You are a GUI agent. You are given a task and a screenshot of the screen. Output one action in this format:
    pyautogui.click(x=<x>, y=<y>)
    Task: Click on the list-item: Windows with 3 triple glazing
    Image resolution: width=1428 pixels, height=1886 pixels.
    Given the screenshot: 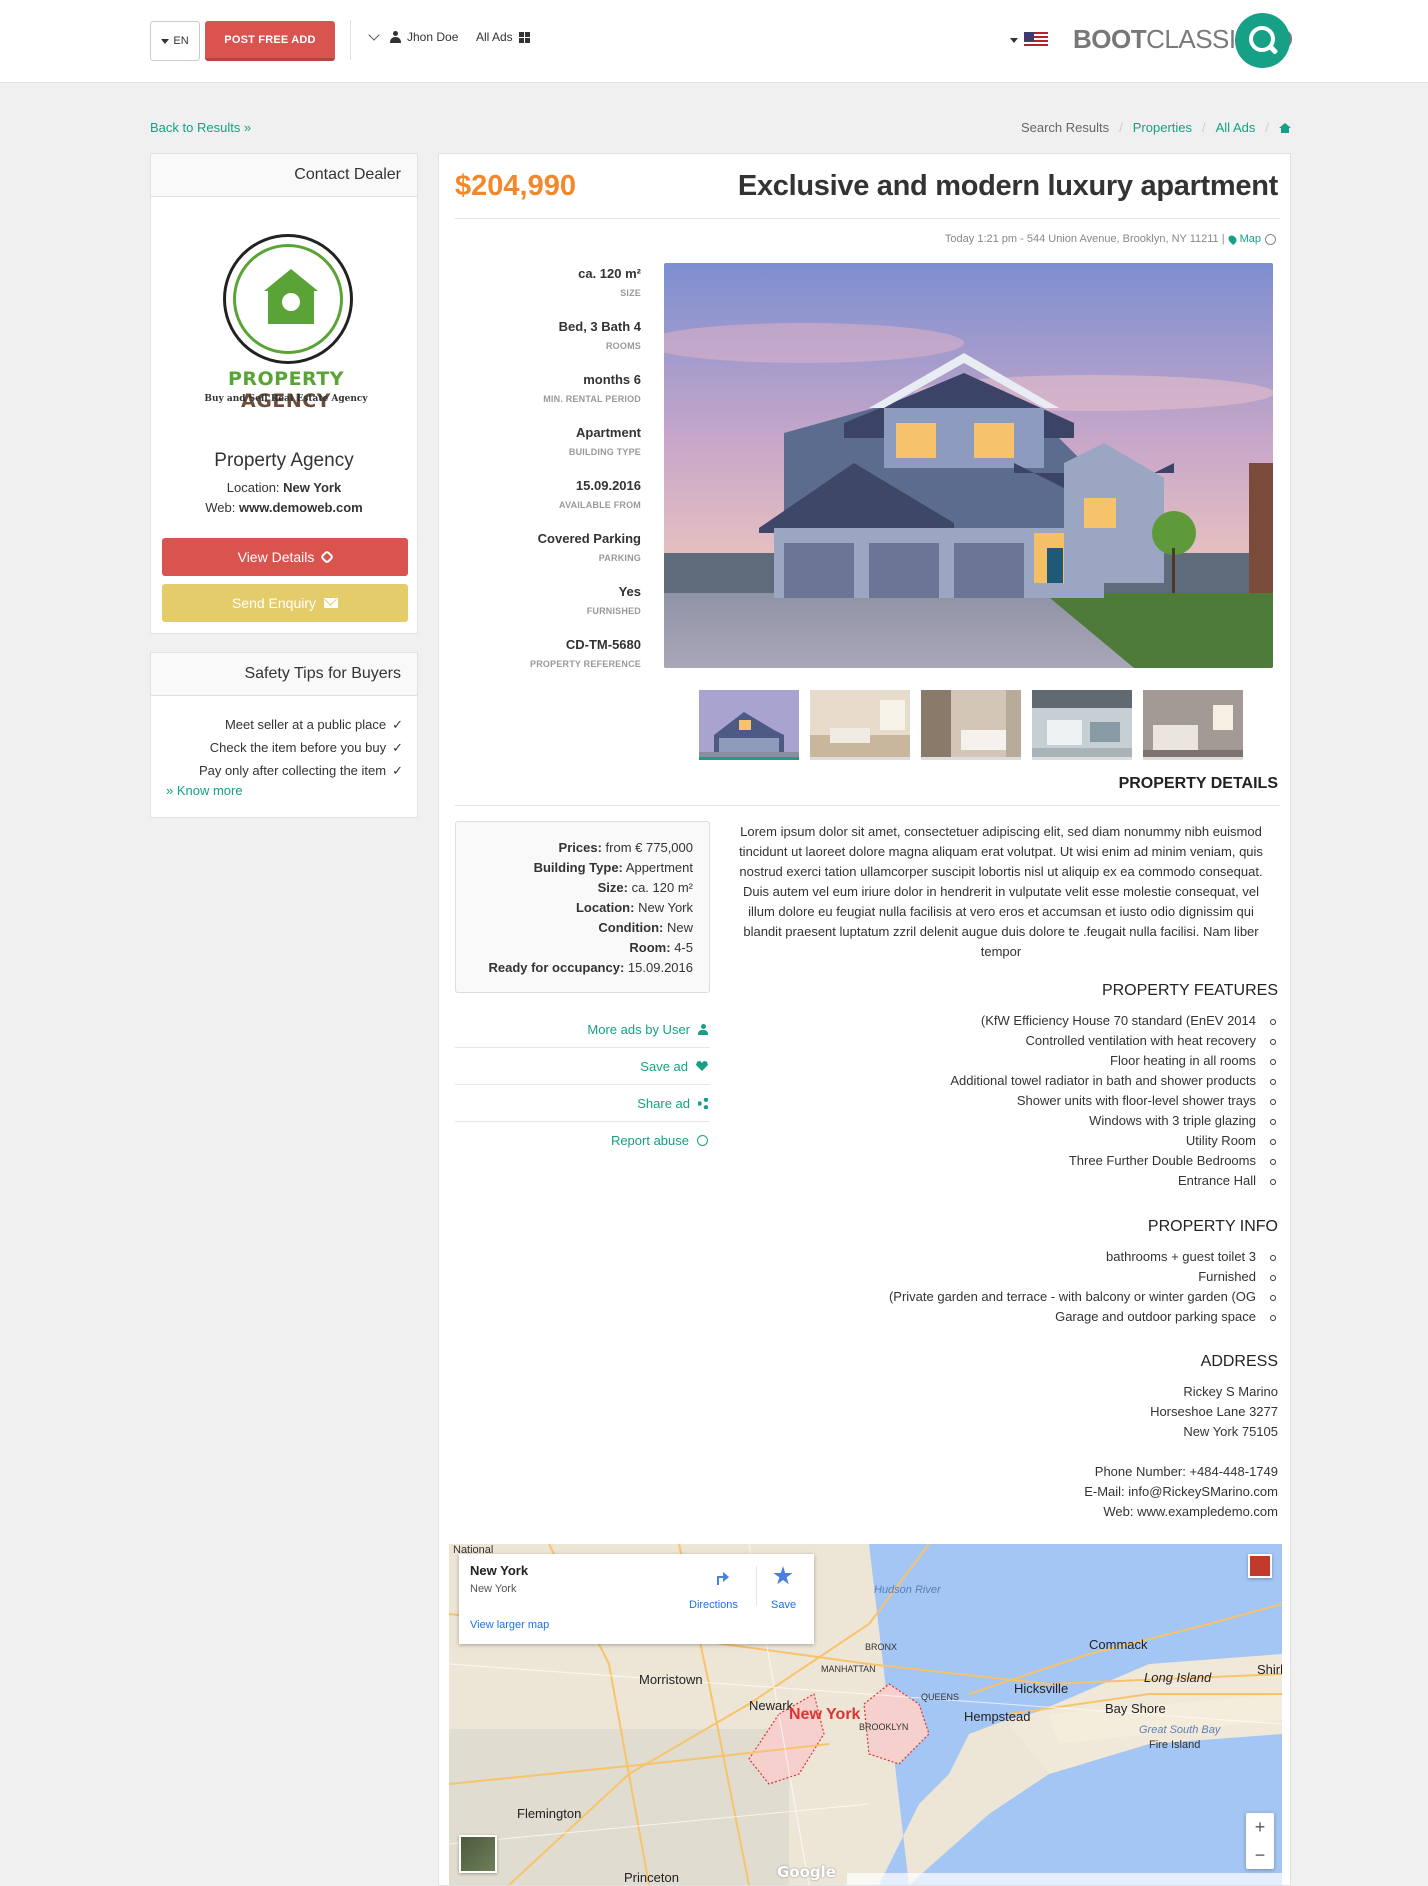 What is the action you would take?
    pyautogui.click(x=1113, y=1121)
    